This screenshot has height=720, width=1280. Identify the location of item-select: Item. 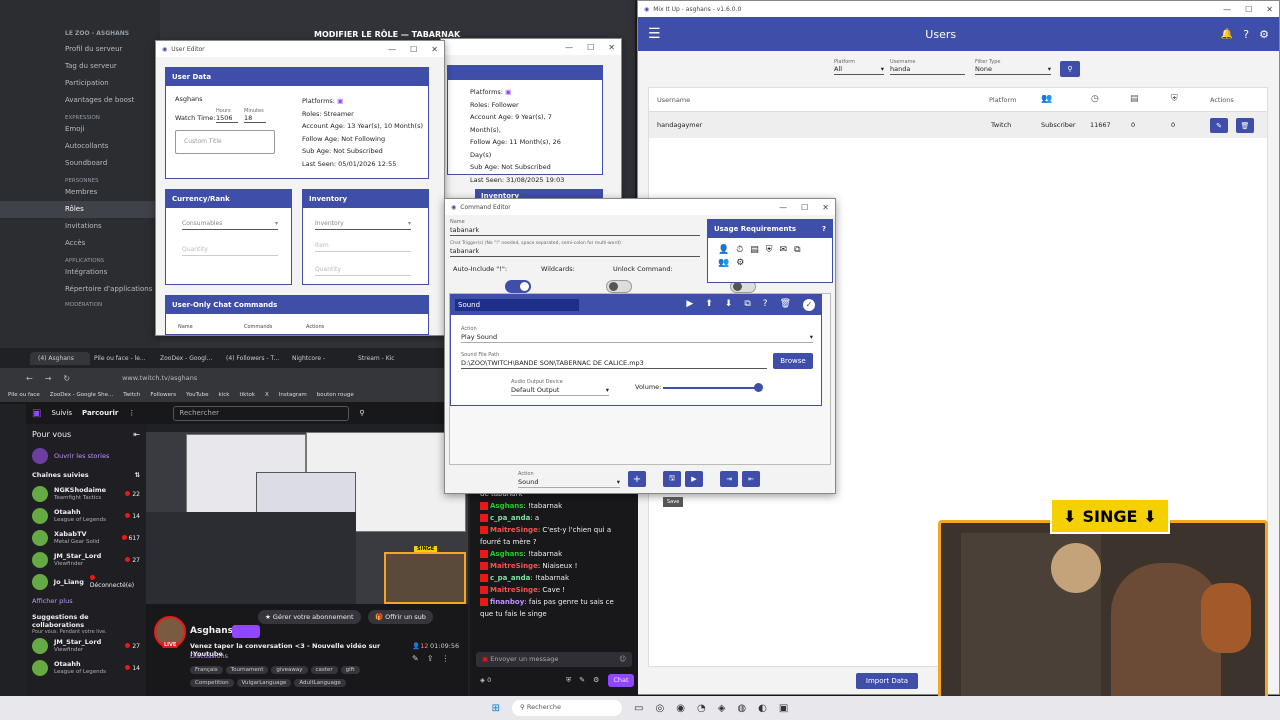
(363, 247).